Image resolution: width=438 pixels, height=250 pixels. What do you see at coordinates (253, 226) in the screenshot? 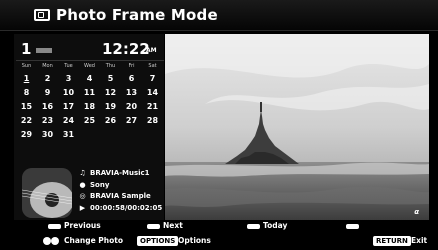
I see `today-key-icon` at bounding box center [253, 226].